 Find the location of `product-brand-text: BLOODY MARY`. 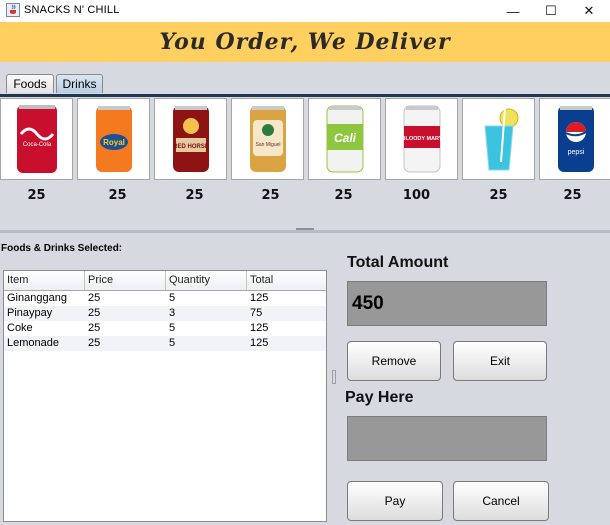

product-brand-text: BLOODY MARY is located at coordinates (421, 139).